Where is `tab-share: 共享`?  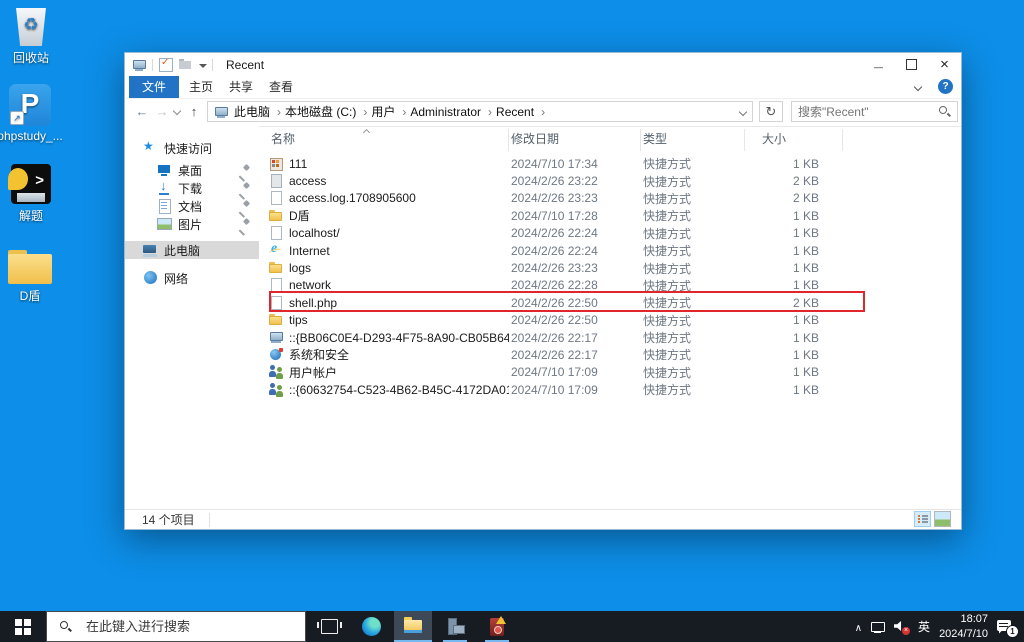
tab-share: 共享 is located at coordinates (241, 87).